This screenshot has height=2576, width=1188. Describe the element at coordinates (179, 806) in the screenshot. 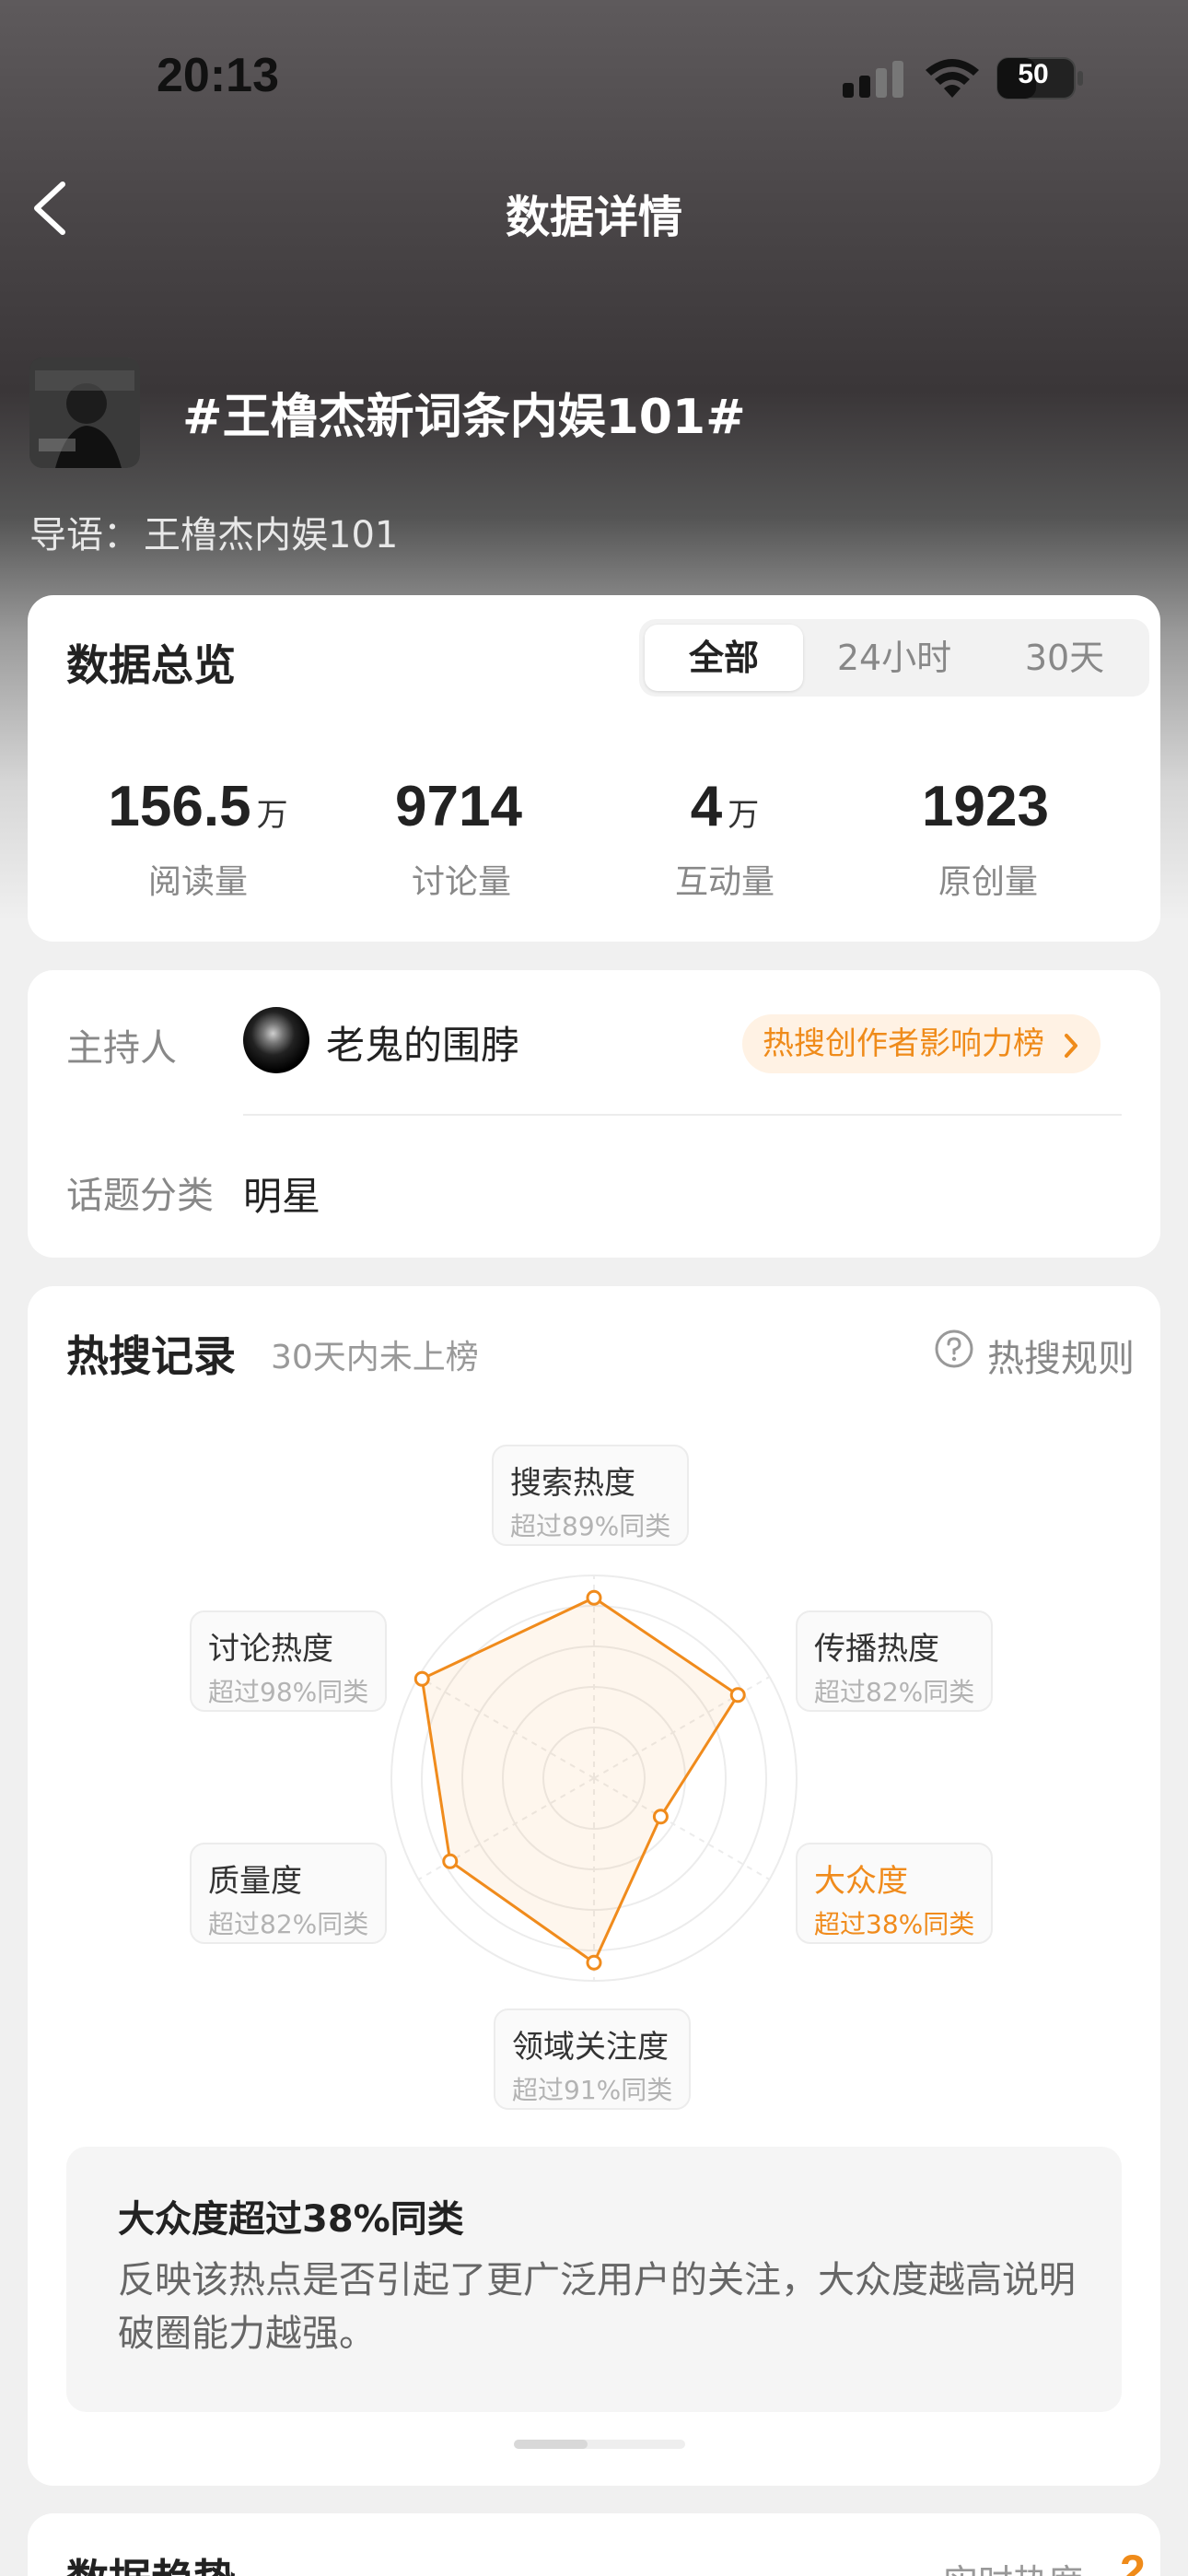

I see `stat-reads-value: 156.5` at that location.